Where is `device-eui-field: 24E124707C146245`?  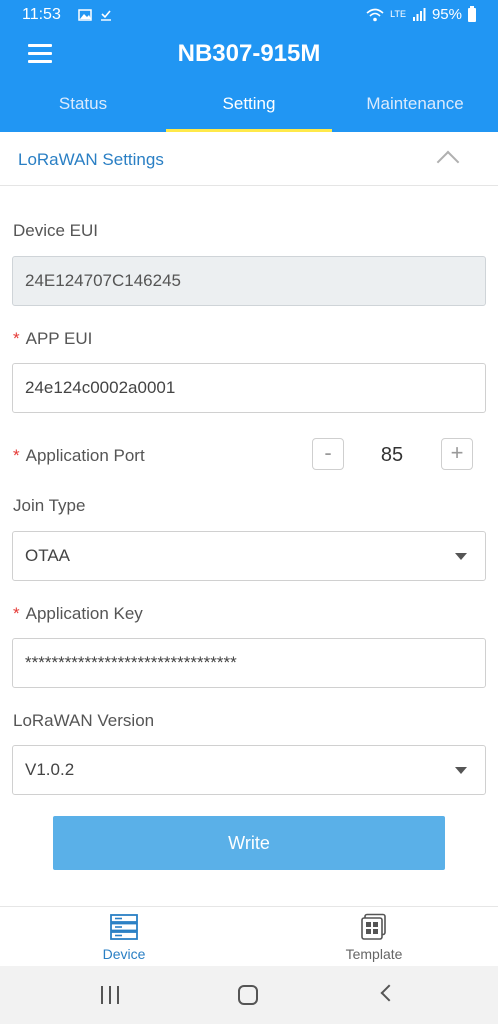 device-eui-field: 24E124707C146245 is located at coordinates (249, 281).